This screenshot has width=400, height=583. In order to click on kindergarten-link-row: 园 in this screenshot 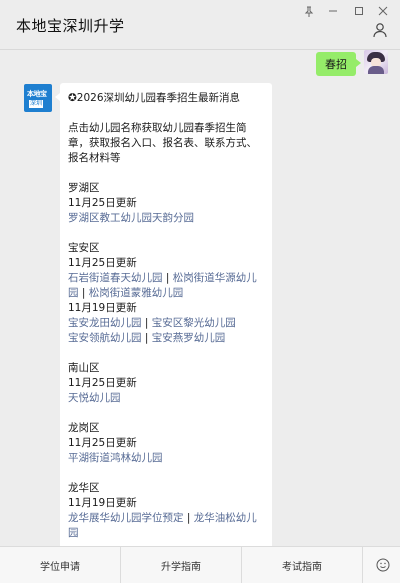, I will do `click(166, 533)`.